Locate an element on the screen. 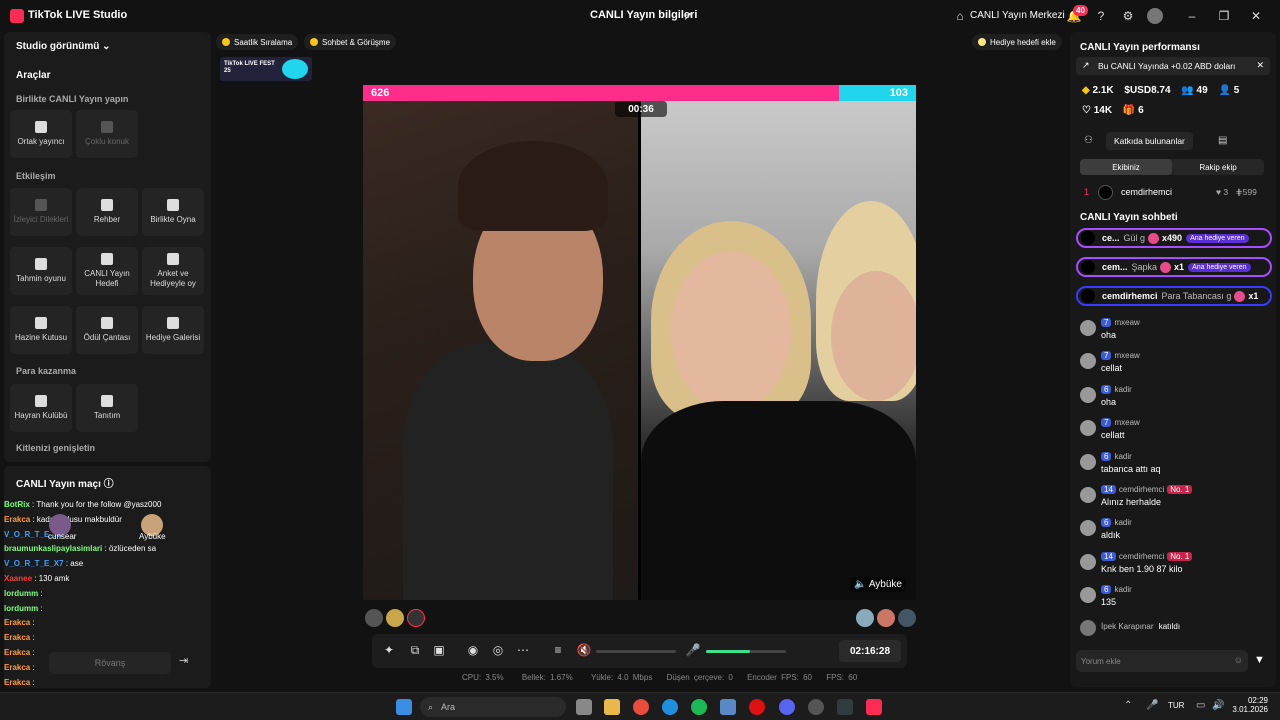  add-gift-goal-pill: Hediye hedefi ekle is located at coordinates (1017, 42).